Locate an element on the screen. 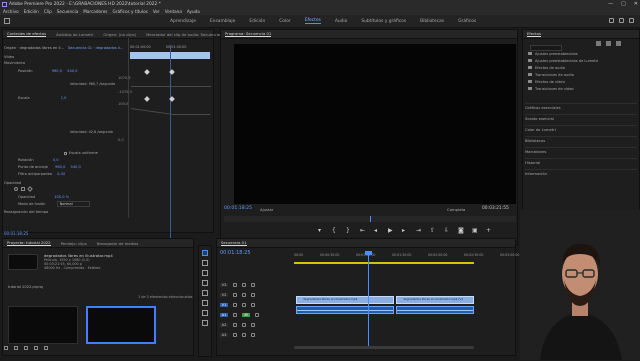 This screenshot has width=640, height=361. accelerated-filter-icon is located at coordinates (598, 43).